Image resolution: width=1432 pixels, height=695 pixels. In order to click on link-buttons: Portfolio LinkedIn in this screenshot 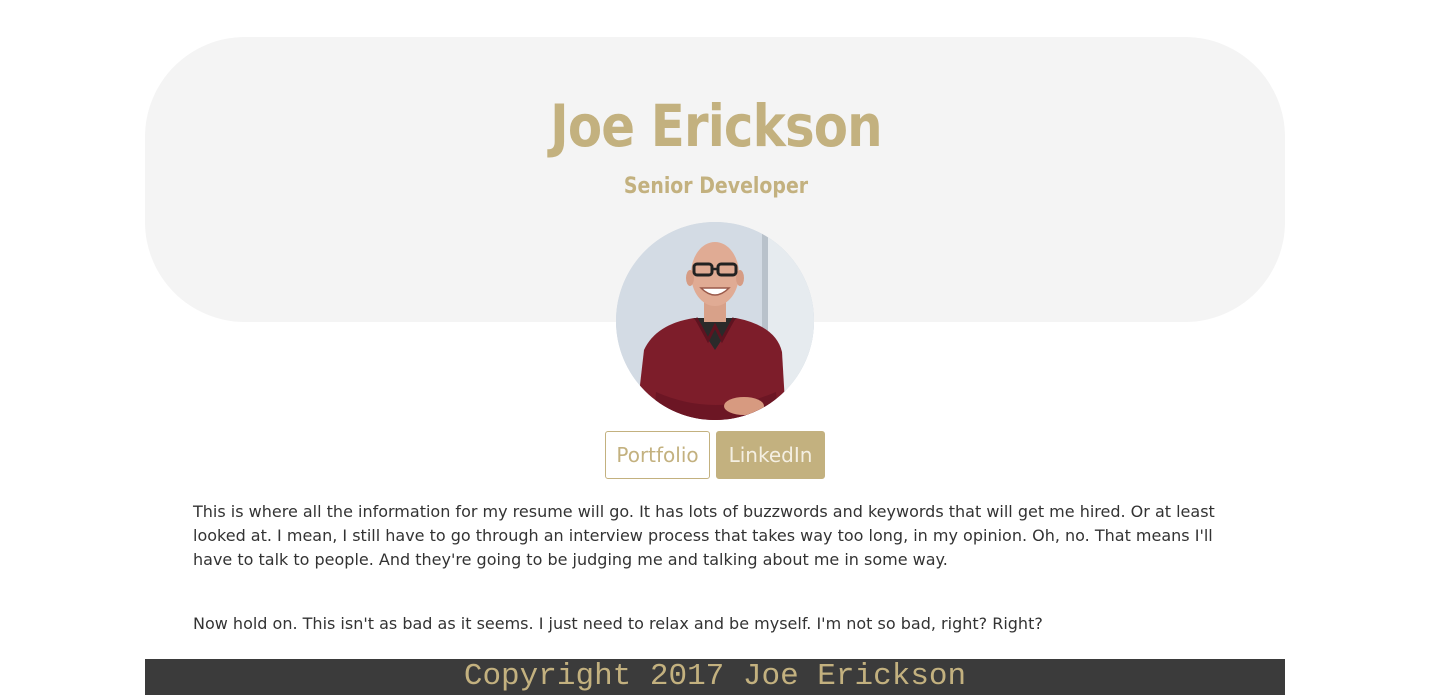, I will do `click(715, 455)`.